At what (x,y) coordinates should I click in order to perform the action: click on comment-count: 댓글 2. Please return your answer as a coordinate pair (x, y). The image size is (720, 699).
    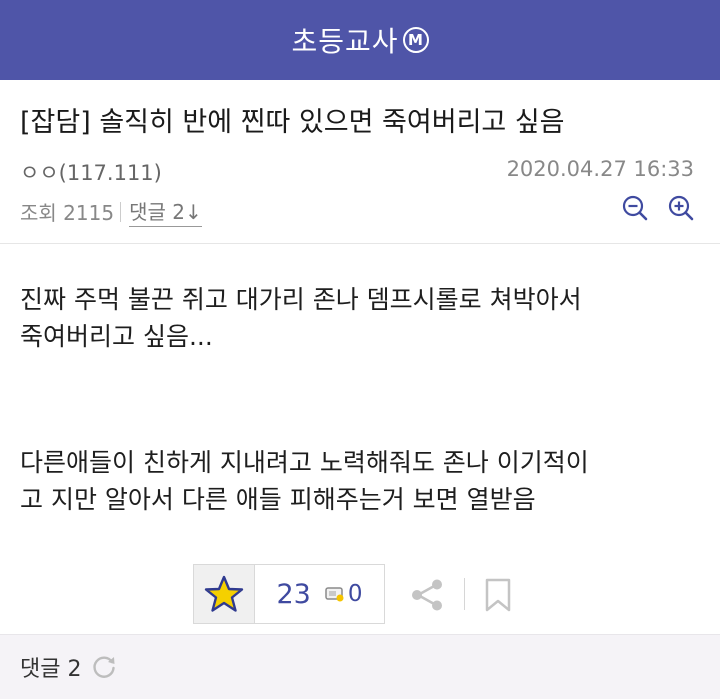
    Looking at the image, I should click on (51, 669).